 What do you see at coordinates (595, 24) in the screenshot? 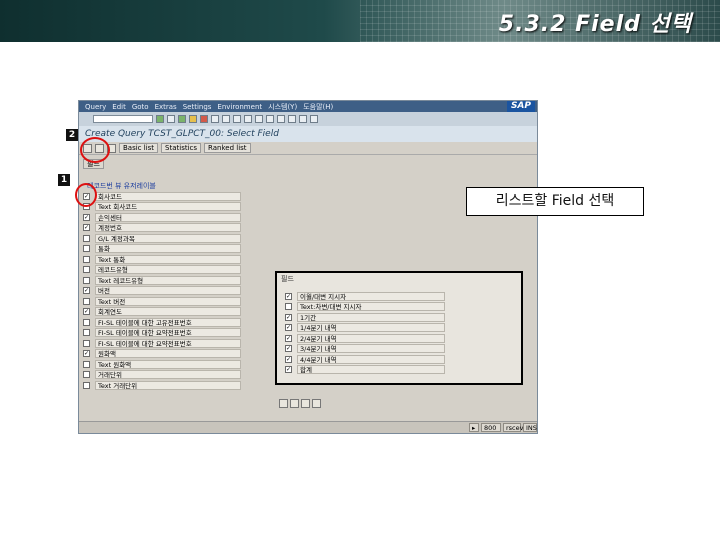
I see `slide-title: 5.3.2 Field 선택` at bounding box center [595, 24].